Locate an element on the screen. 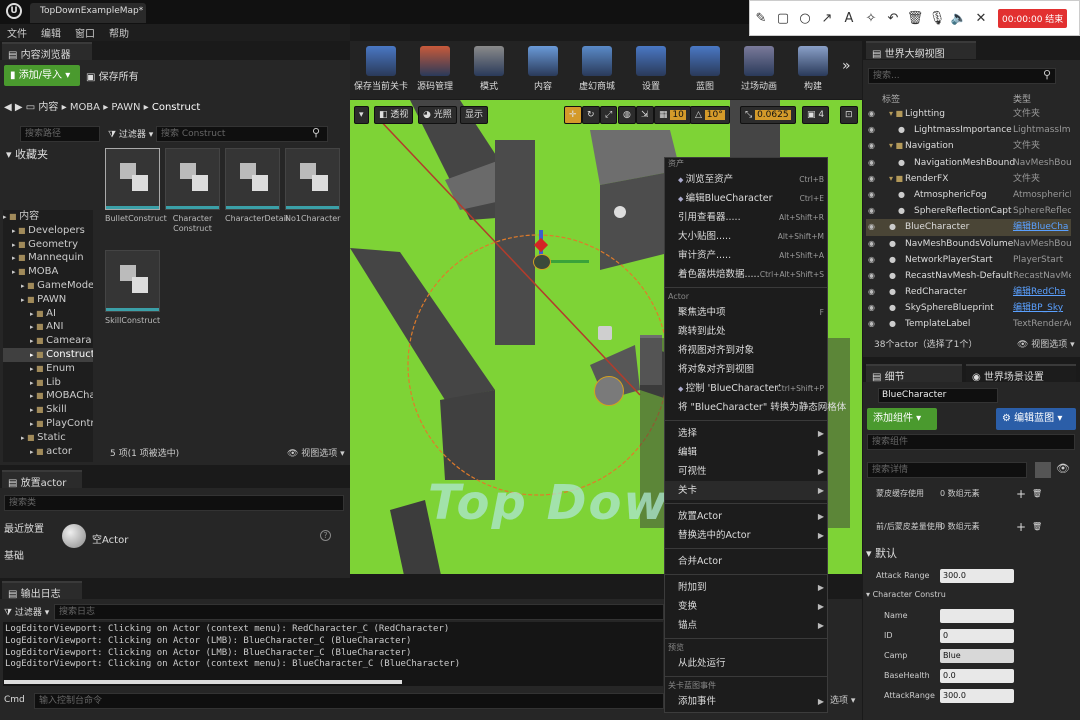  context-menu-item: ◆ 控制 'BlueCharacter' Ctrl+Shift+P is located at coordinates (746, 388).